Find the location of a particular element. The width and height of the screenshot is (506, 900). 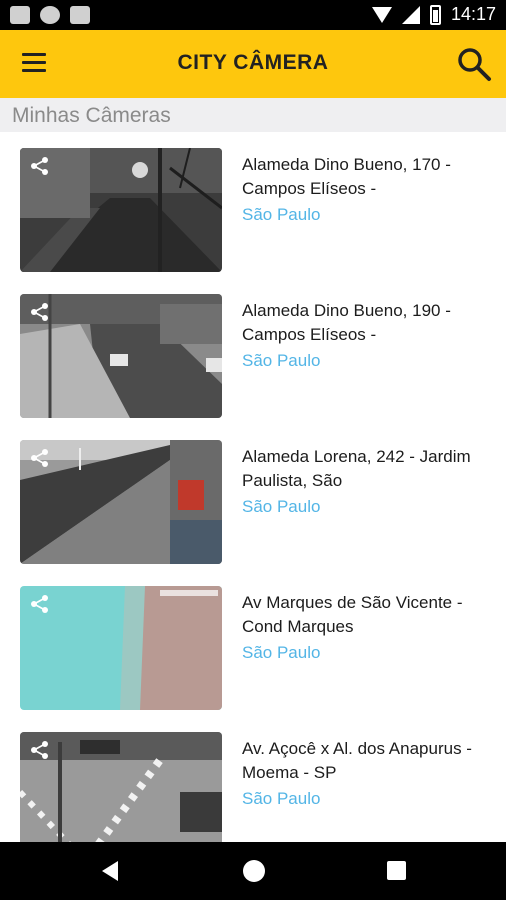

app-title: CITY CÂMERA is located at coordinates (253, 62).